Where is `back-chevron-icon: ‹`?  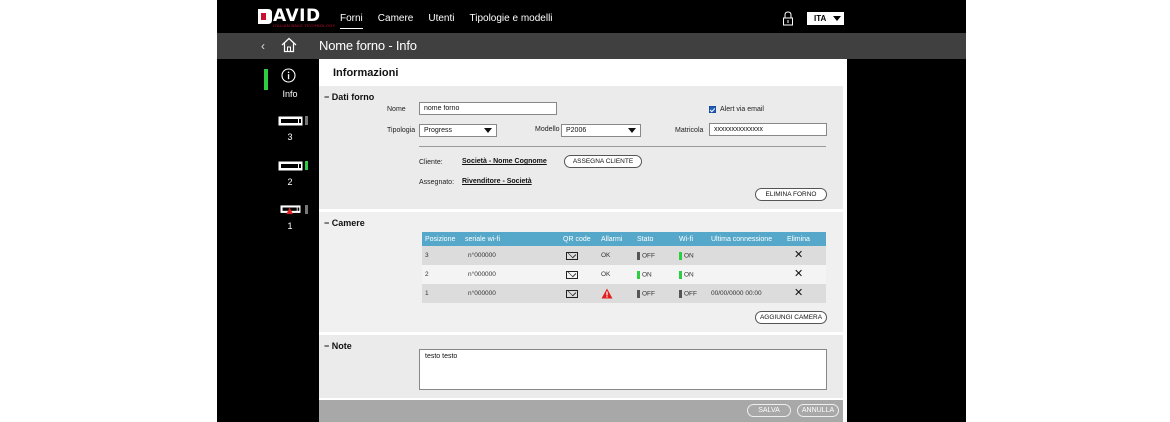
back-chevron-icon: ‹ is located at coordinates (263, 46).